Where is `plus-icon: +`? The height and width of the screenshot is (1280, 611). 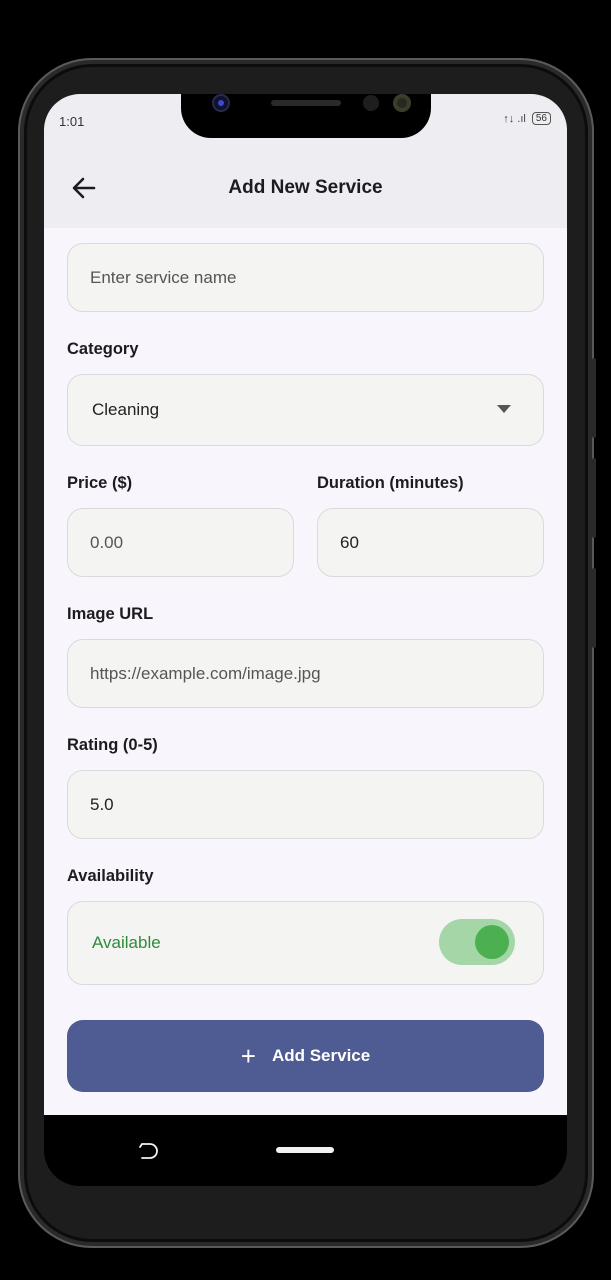
plus-icon: + is located at coordinates (248, 1056).